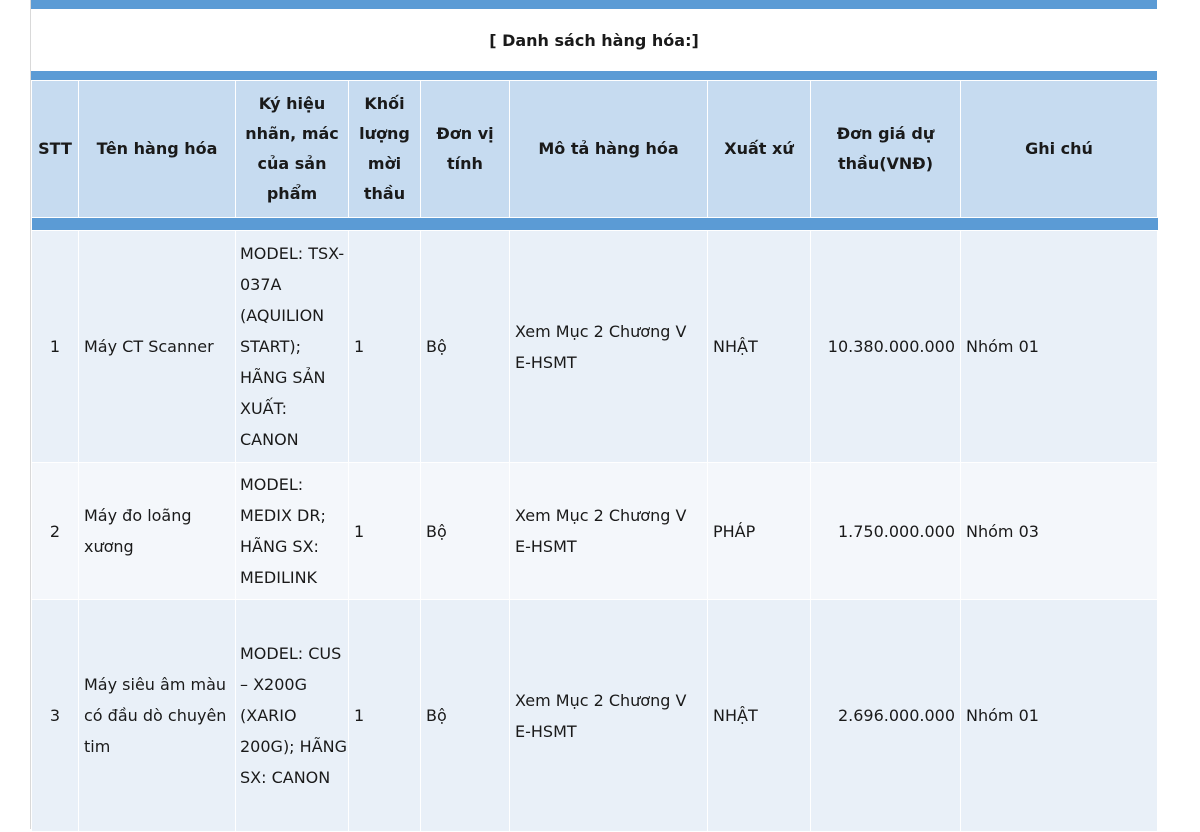  What do you see at coordinates (594, 224) in the screenshot?
I see `header-separator` at bounding box center [594, 224].